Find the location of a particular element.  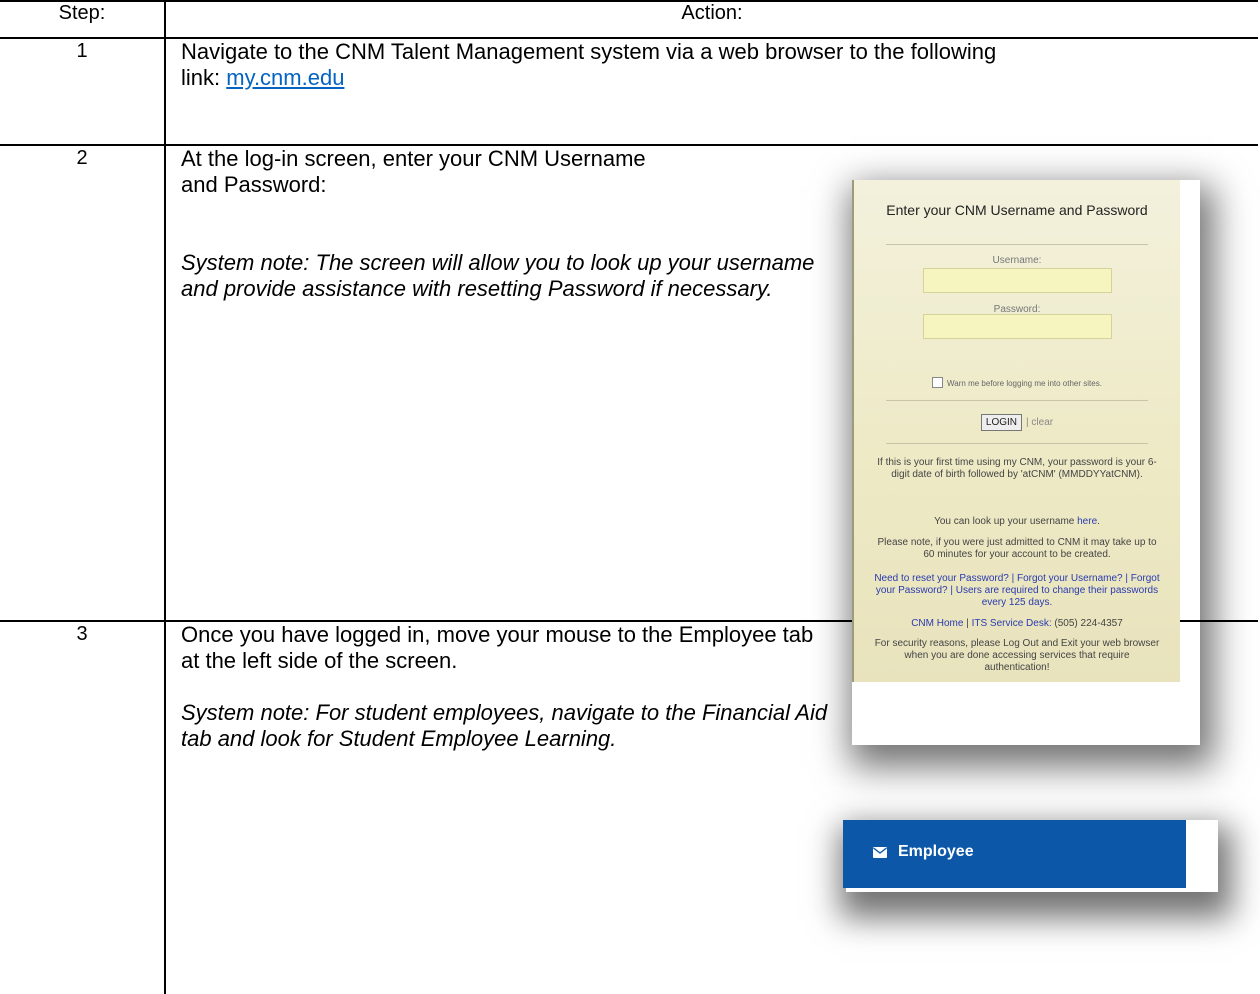

clear-link: clear is located at coordinates (1042, 422).